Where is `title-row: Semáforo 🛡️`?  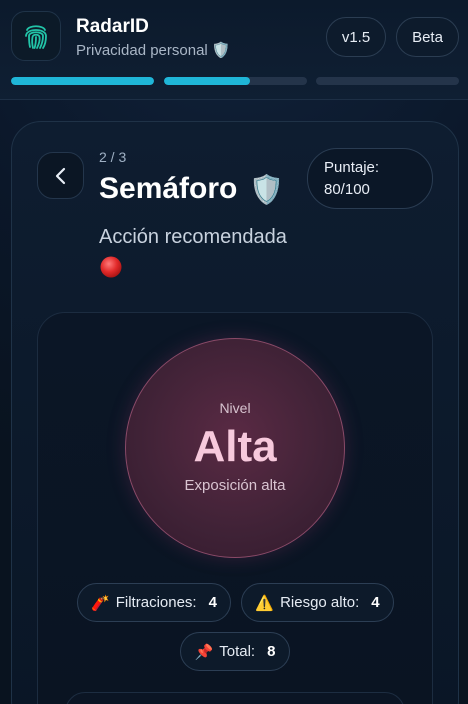 title-row: Semáforo 🛡️ is located at coordinates (191, 189).